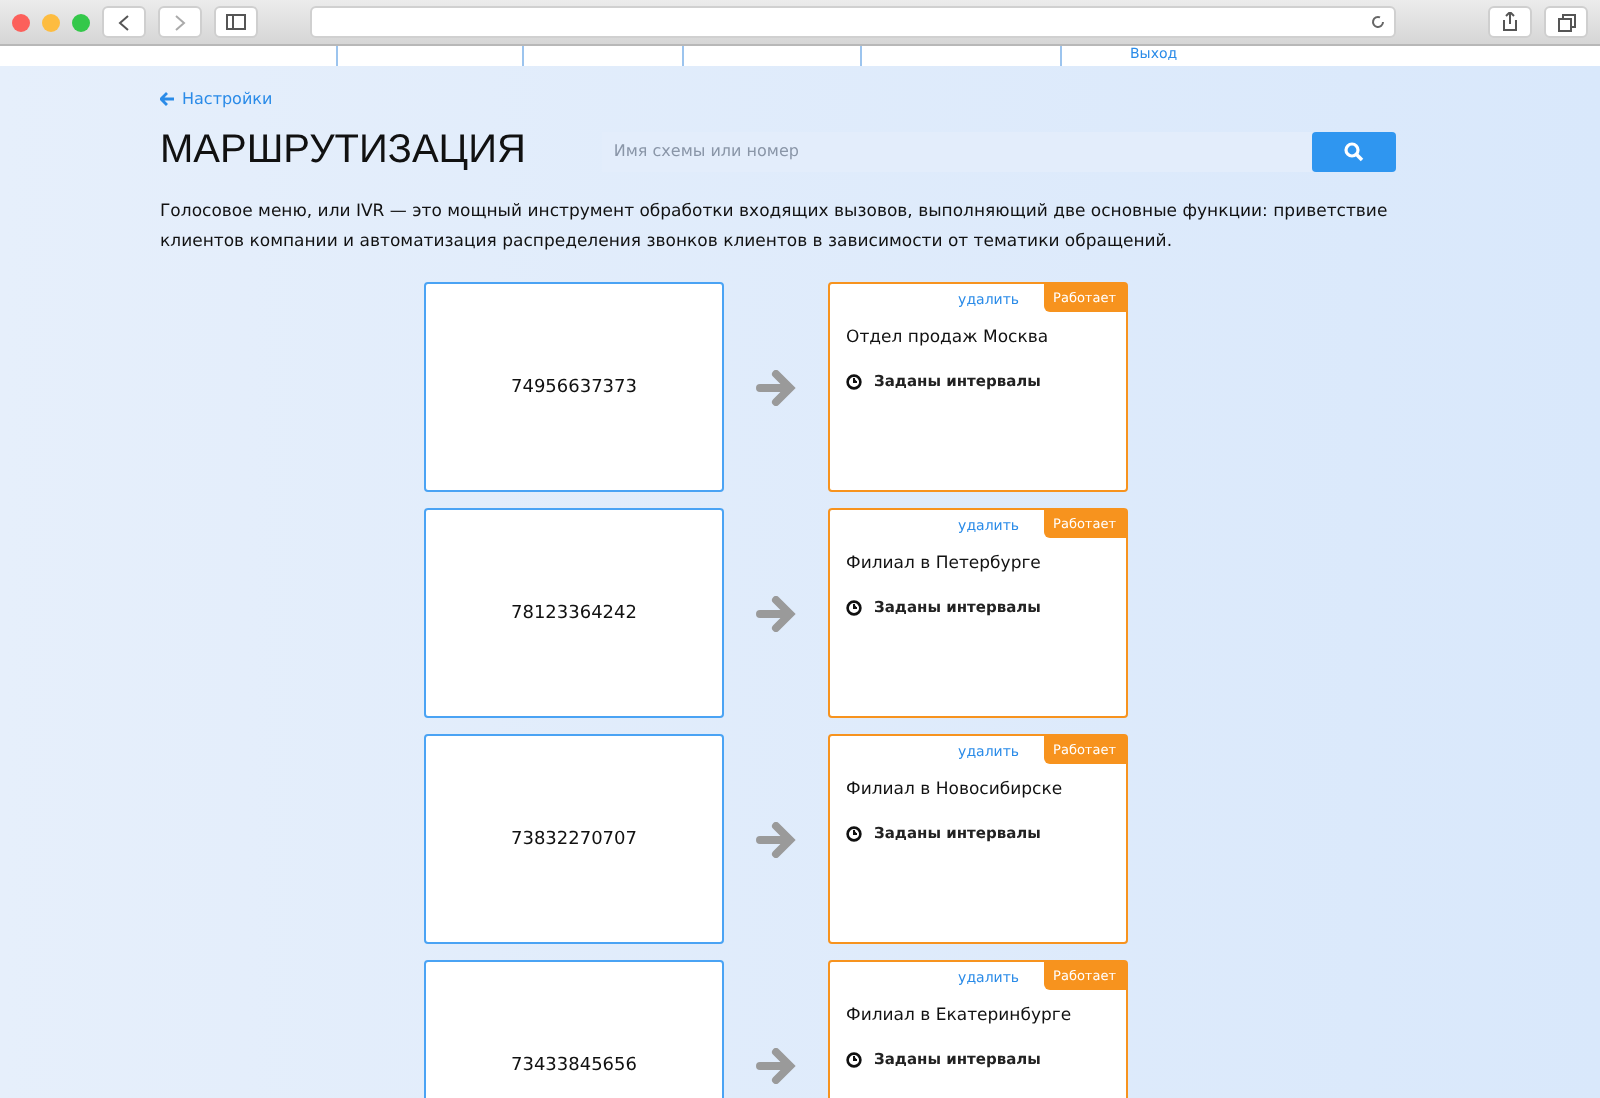 Image resolution: width=1600 pixels, height=1098 pixels. Describe the element at coordinates (81, 22) in the screenshot. I see `zoom-window-icon` at that location.